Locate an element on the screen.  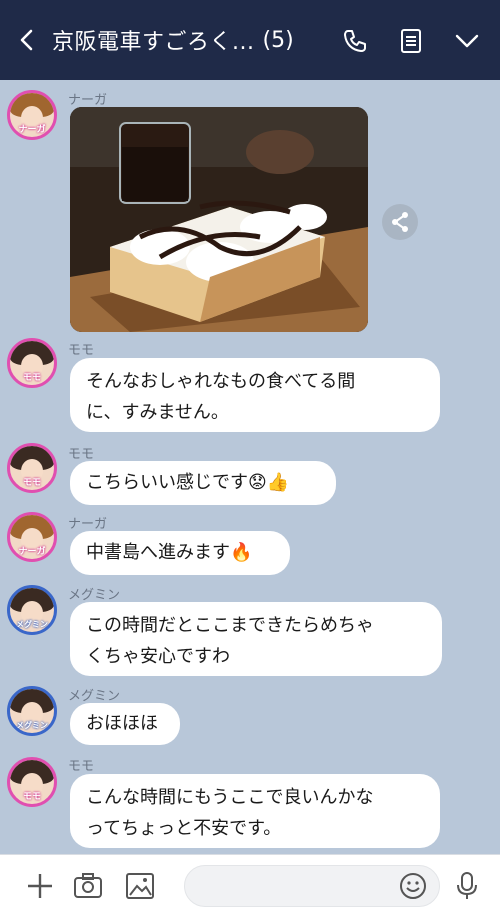
input-bar is located at coordinates (250, 884).